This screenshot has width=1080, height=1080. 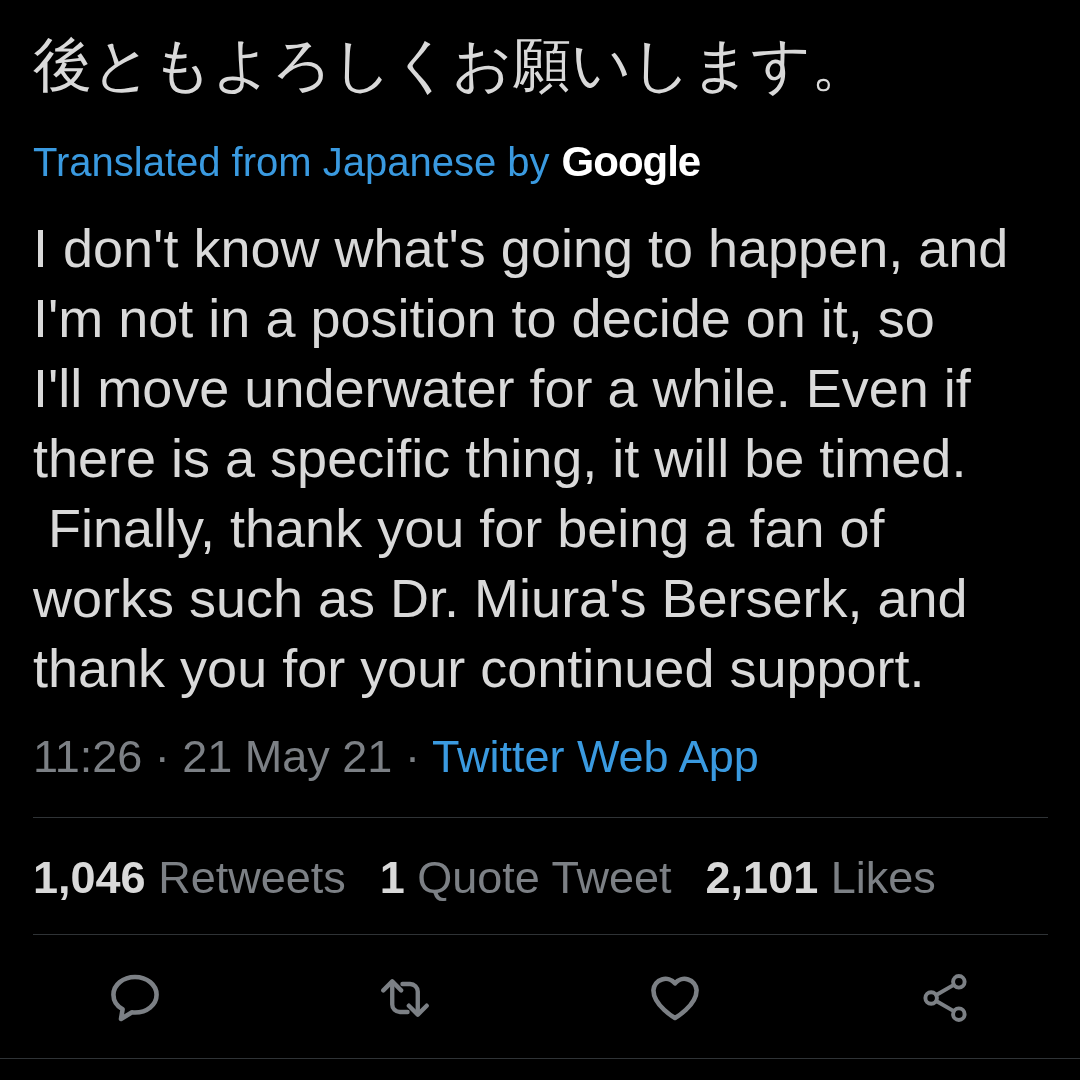 What do you see at coordinates (820, 878) in the screenshot?
I see `stat-link: 2,101 Likes` at bounding box center [820, 878].